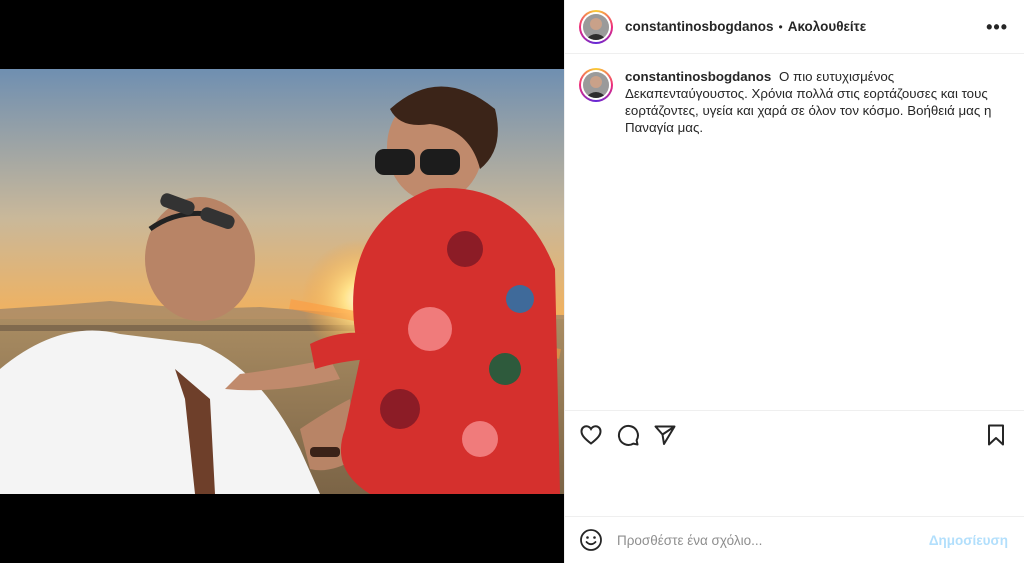 Image resolution: width=1024 pixels, height=563 pixels. Describe the element at coordinates (996, 435) in the screenshot. I see `bookmark-icon` at that location.